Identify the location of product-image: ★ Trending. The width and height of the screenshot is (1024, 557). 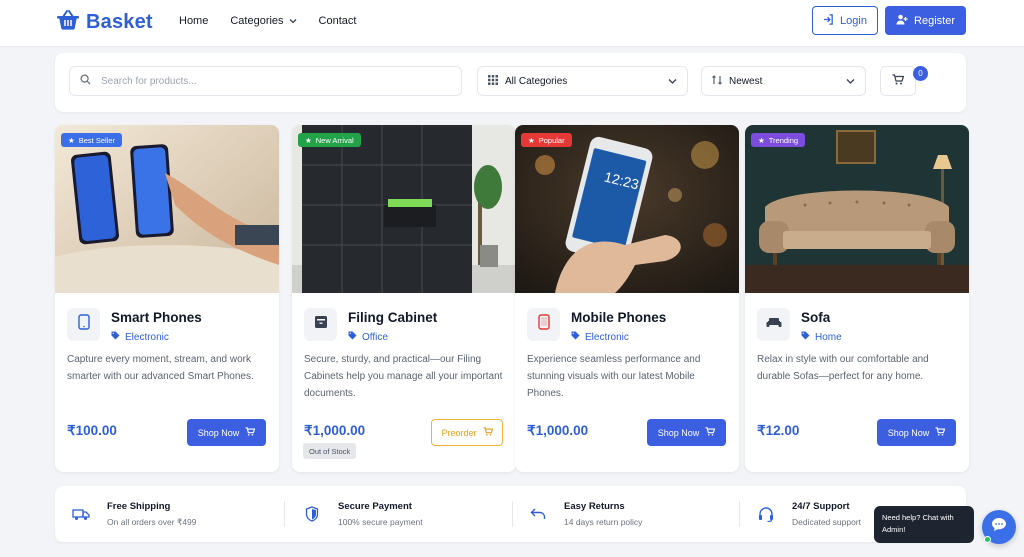
(857, 209).